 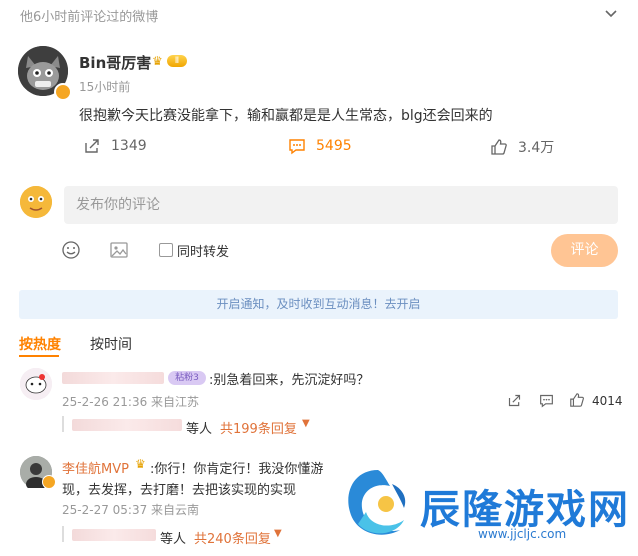 What do you see at coordinates (341, 205) in the screenshot?
I see `comment-input: 发布你的评论` at bounding box center [341, 205].